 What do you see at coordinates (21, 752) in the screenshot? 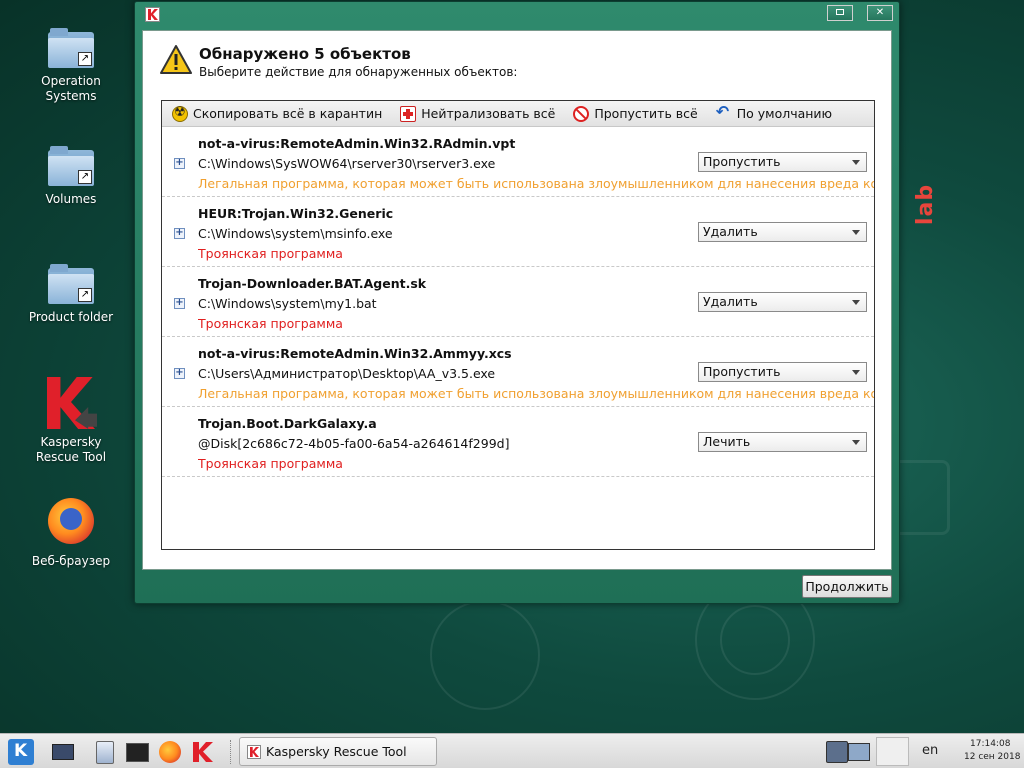
I see `kde-menu-icon` at bounding box center [21, 752].